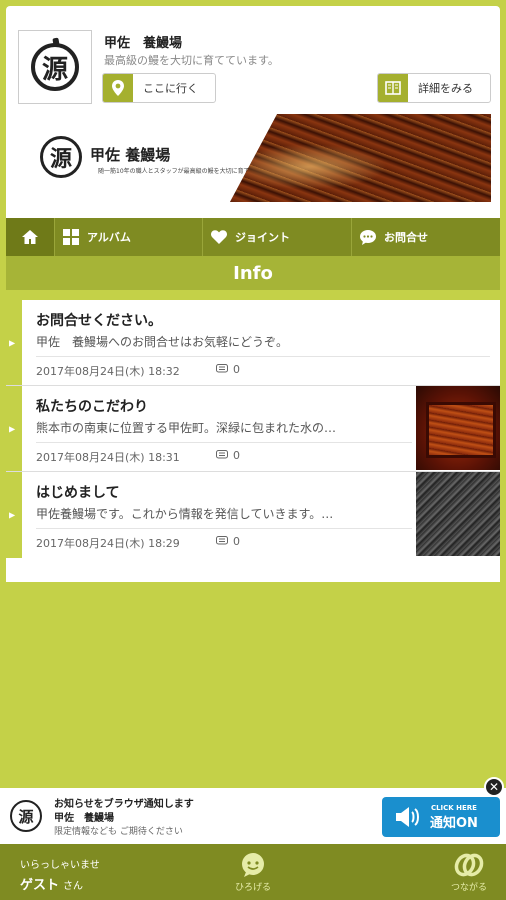 The width and height of the screenshot is (506, 900). I want to click on main-nav: アルバム ジョイント お問合せ, so click(253, 240).